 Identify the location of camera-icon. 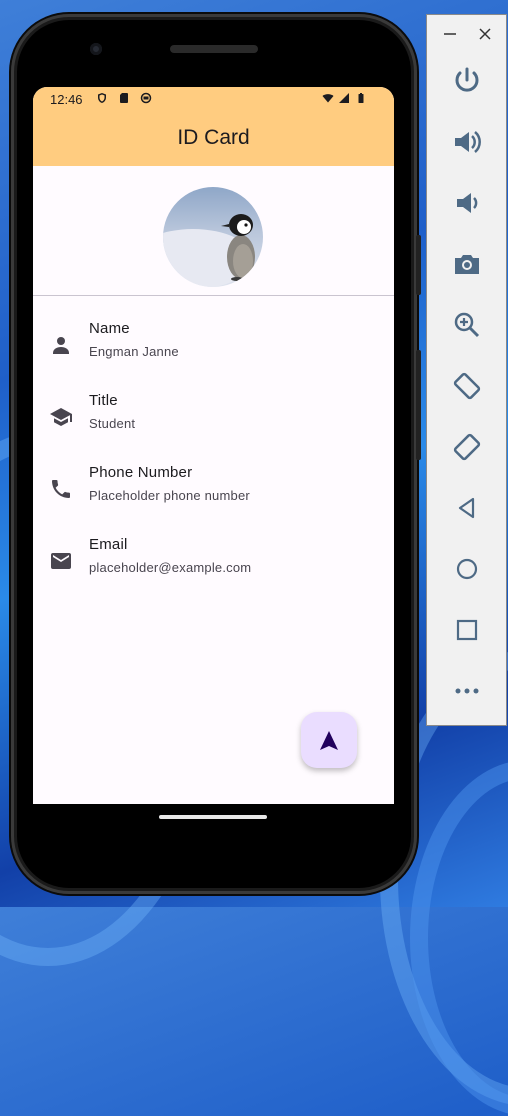
(467, 264).